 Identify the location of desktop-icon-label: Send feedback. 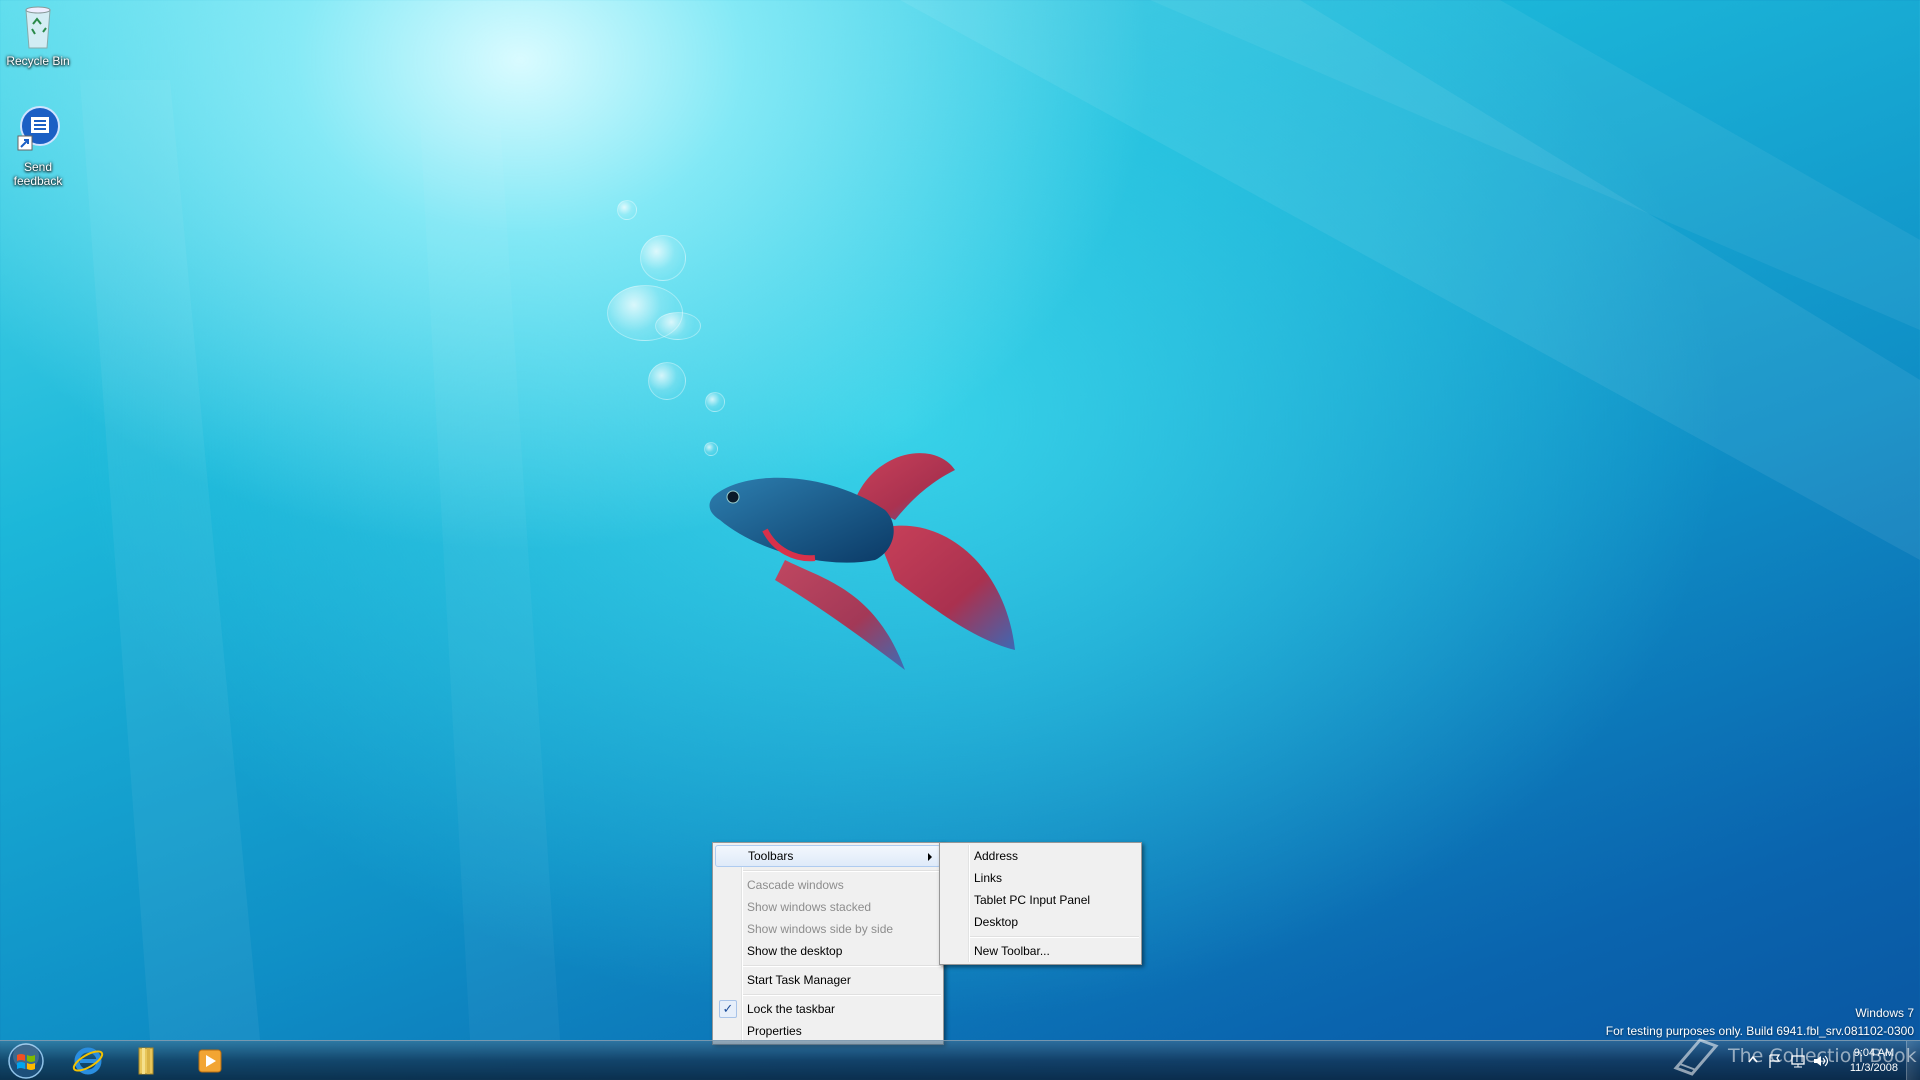
(38, 174).